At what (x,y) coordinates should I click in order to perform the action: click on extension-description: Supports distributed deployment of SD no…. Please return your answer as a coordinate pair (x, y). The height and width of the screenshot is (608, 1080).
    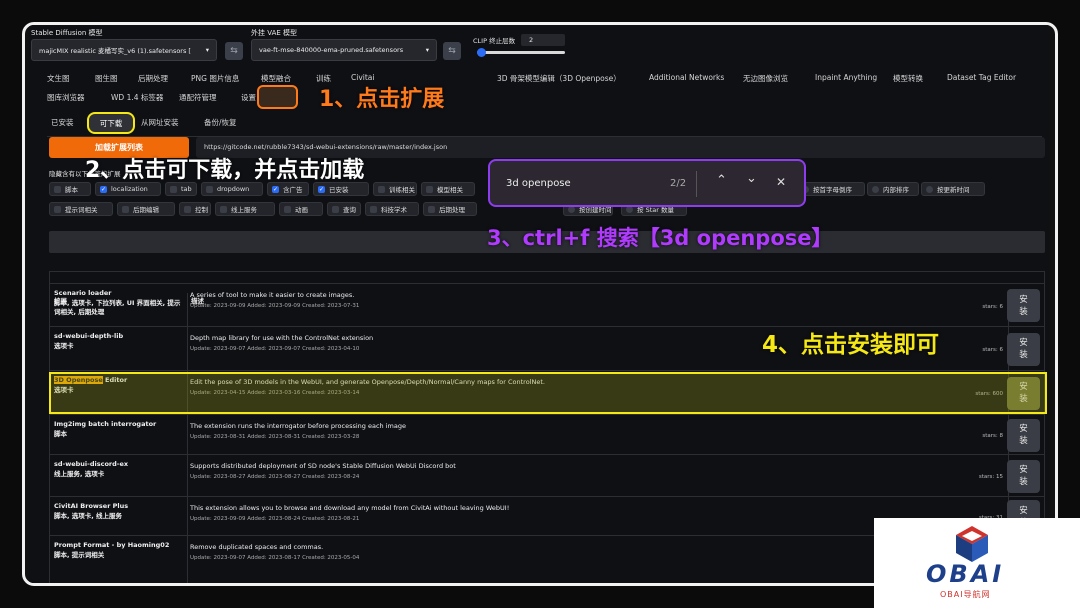
    Looking at the image, I should click on (323, 466).